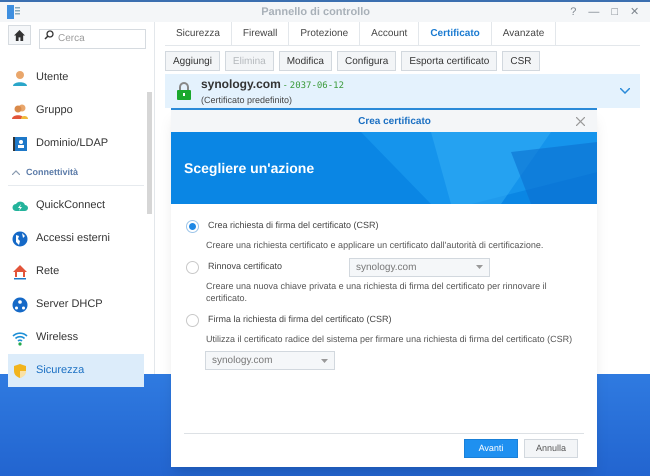 Image resolution: width=650 pixels, height=476 pixels. What do you see at coordinates (149, 153) in the screenshot?
I see `scrollbar` at bounding box center [149, 153].